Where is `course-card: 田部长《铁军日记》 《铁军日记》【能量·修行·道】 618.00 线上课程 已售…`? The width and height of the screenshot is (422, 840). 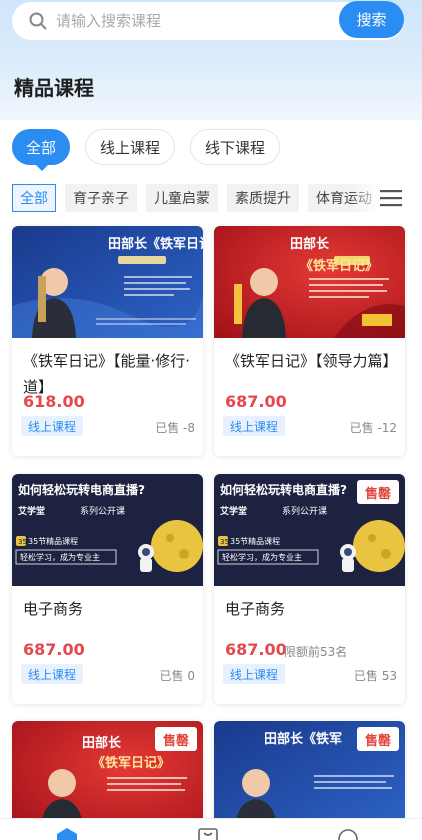 course-card: 田部长《铁军日记》 《铁军日记》【能量·修行·道】 618.00 线上课程 已售… is located at coordinates (107, 341).